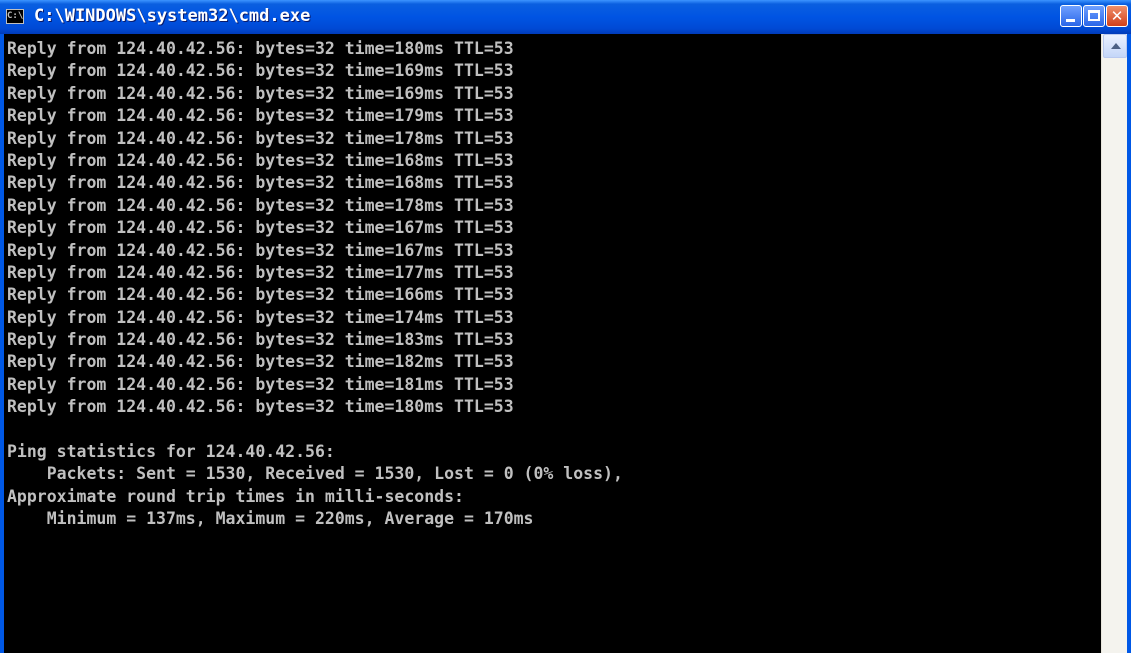 This screenshot has height=653, width=1131. Describe the element at coordinates (15, 16) in the screenshot. I see `cmd-icon: C:\` at that location.